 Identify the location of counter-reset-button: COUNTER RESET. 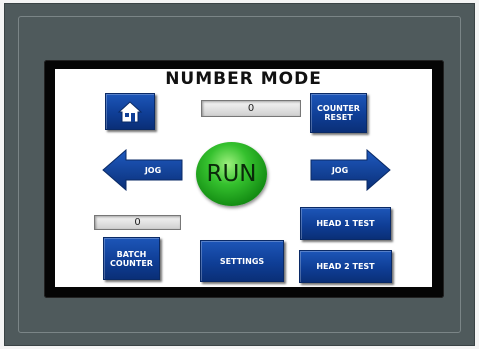
(338, 113).